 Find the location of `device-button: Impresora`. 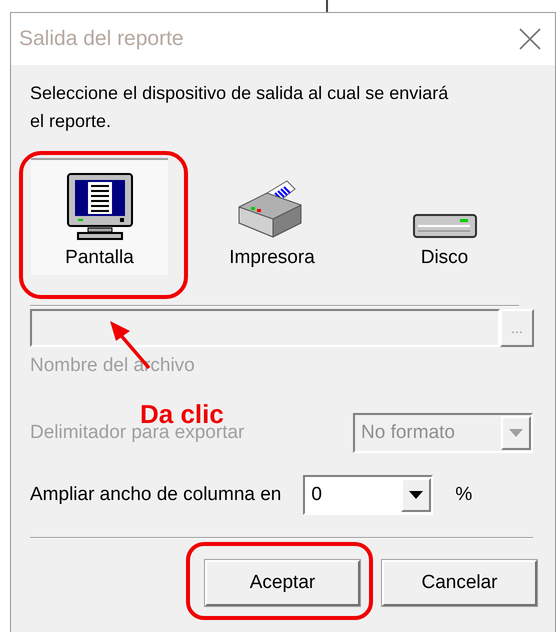

device-button: Impresora is located at coordinates (272, 216).